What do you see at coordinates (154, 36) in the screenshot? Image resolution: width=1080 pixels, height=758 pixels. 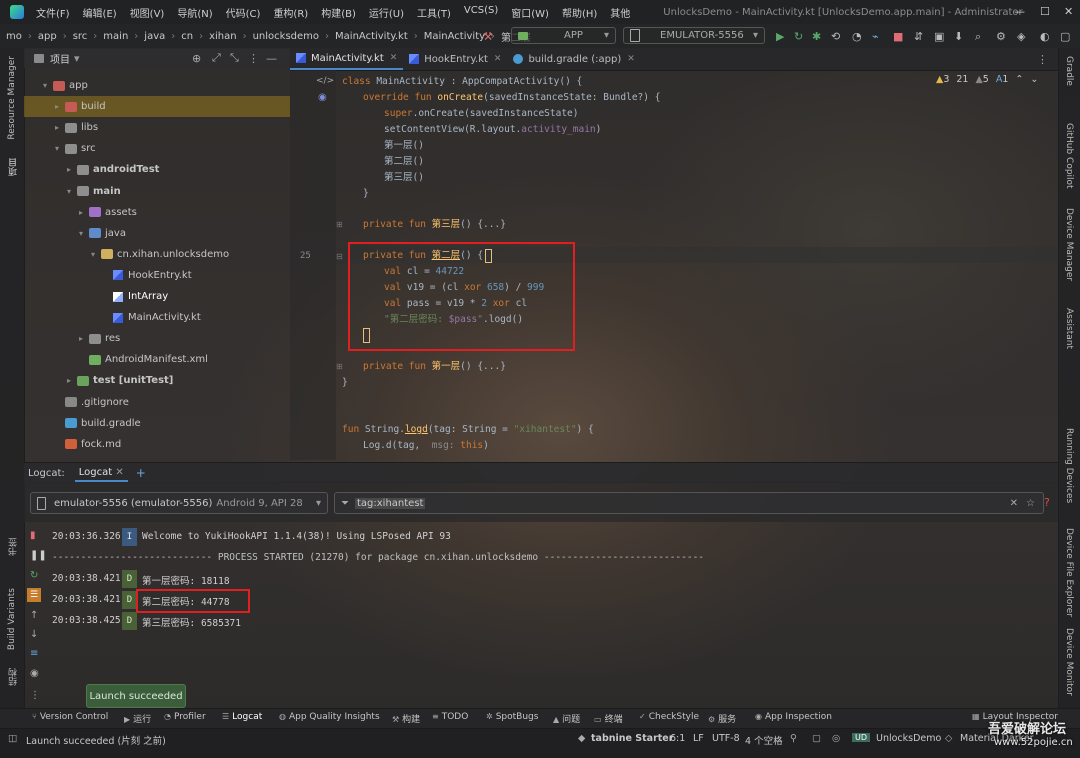 I see `breadcrumb-item: java` at bounding box center [154, 36].